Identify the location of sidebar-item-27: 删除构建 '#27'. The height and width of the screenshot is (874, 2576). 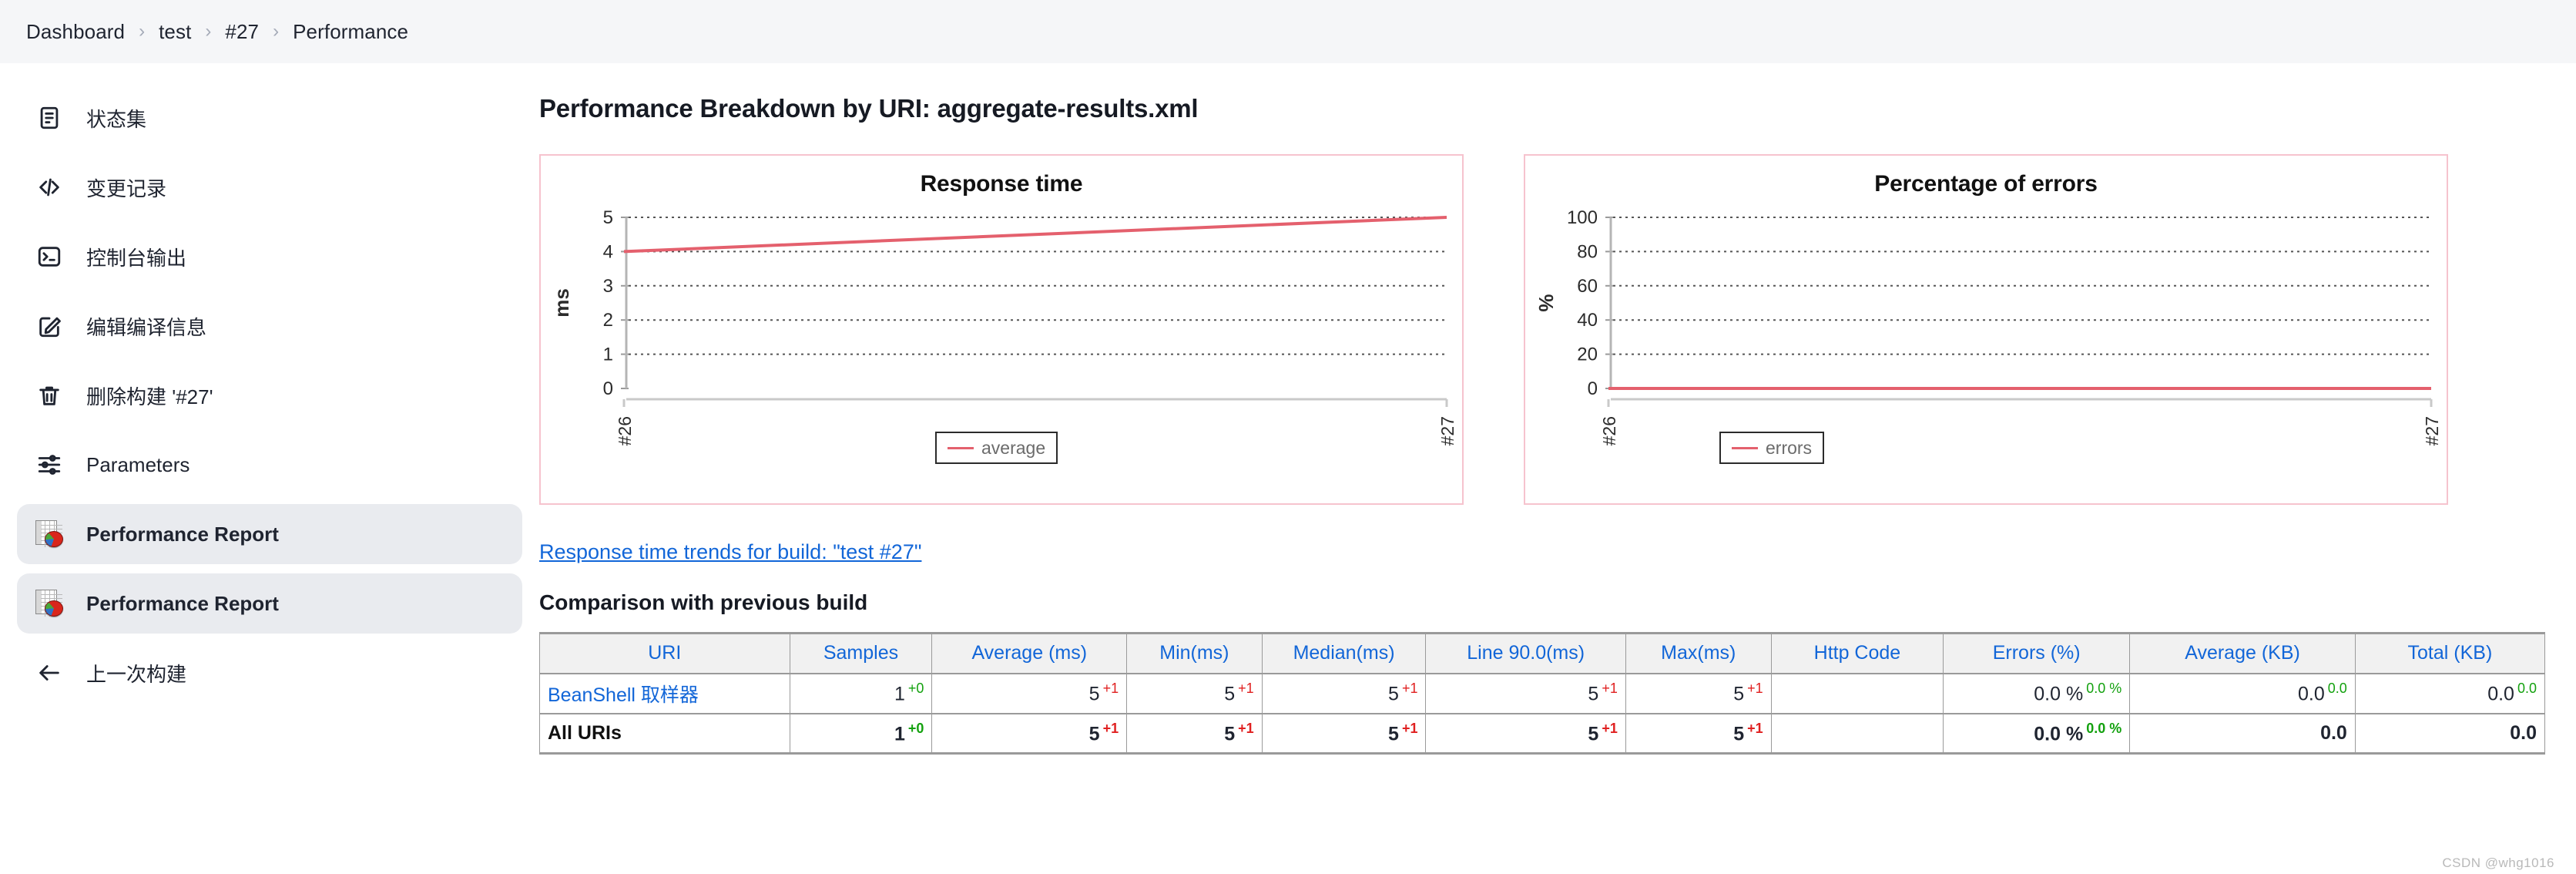
(269, 395).